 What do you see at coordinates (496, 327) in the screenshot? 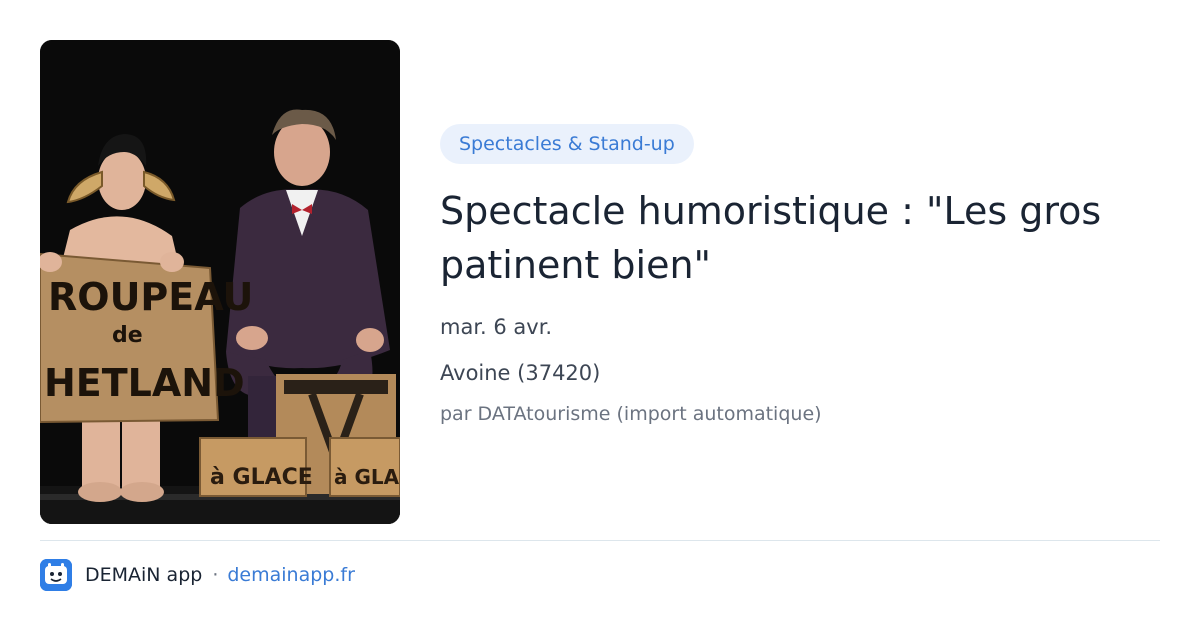
I see `event-date: mar. 6 avr.` at bounding box center [496, 327].